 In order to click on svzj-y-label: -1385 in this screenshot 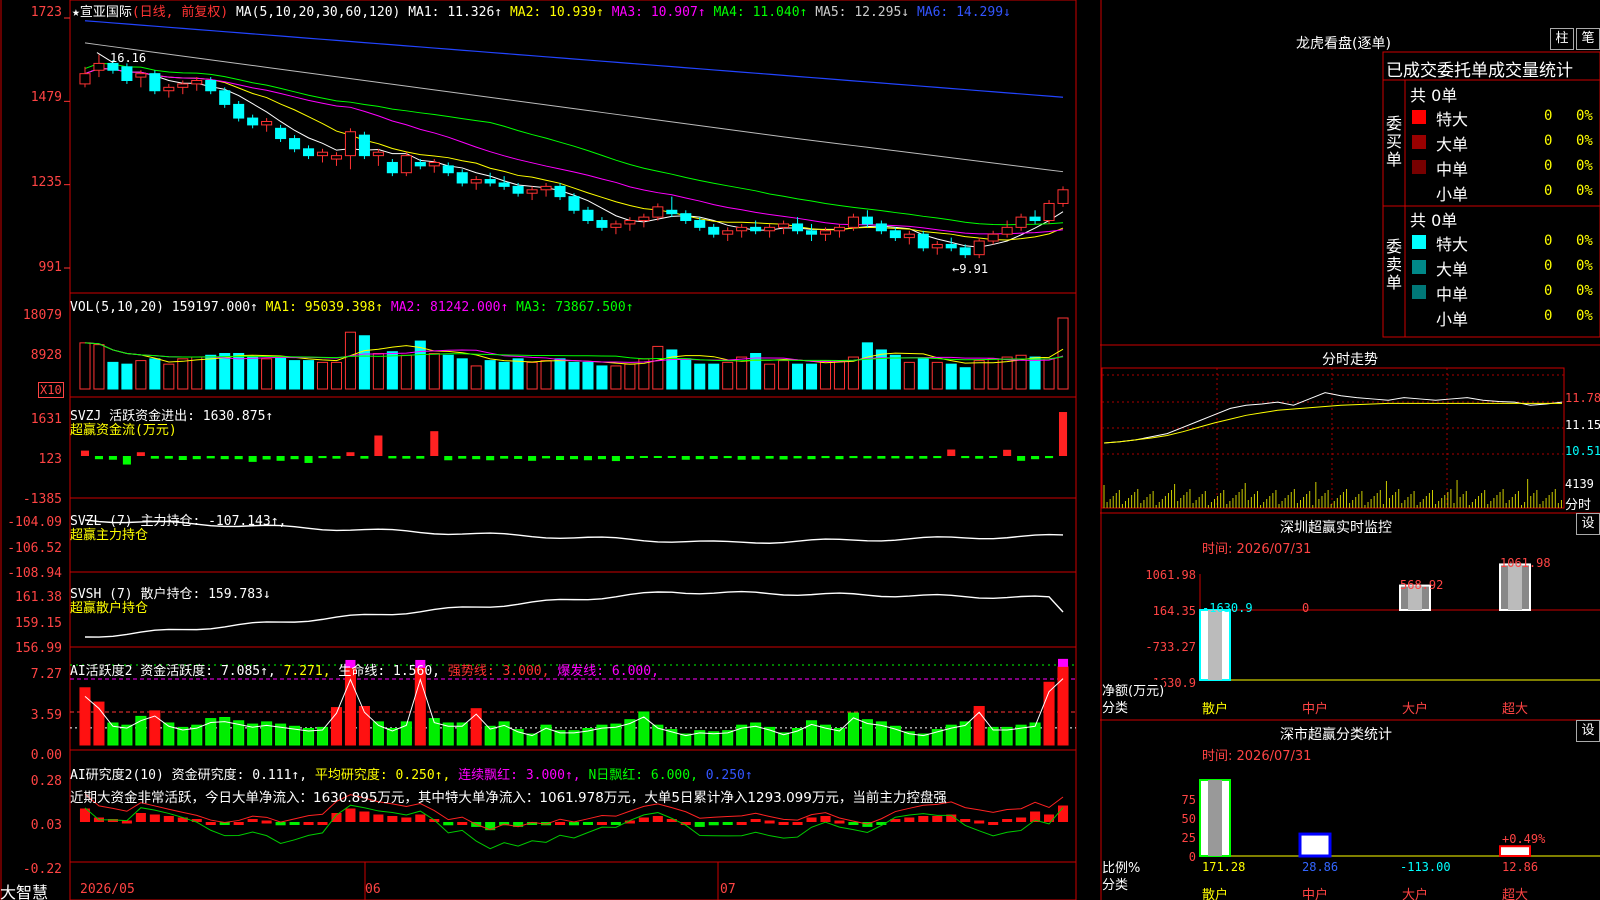, I will do `click(42, 499)`.